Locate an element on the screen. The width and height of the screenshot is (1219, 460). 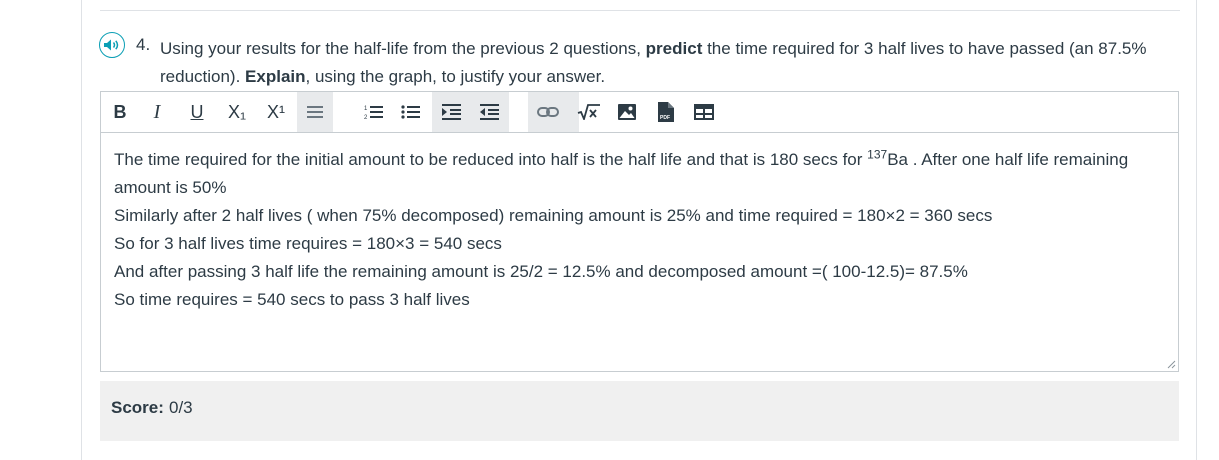
image-button is located at coordinates (627, 112).